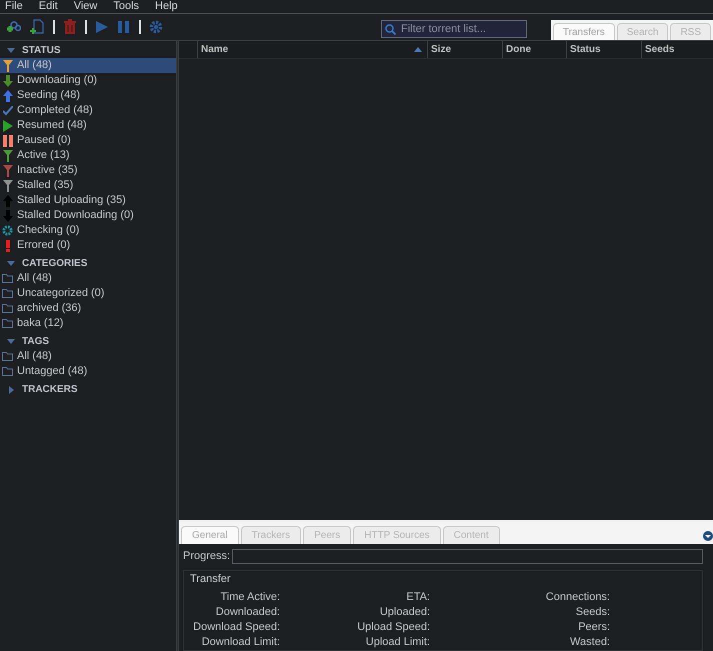  Describe the element at coordinates (417, 597) in the screenshot. I see `field-label: ETA:` at that location.